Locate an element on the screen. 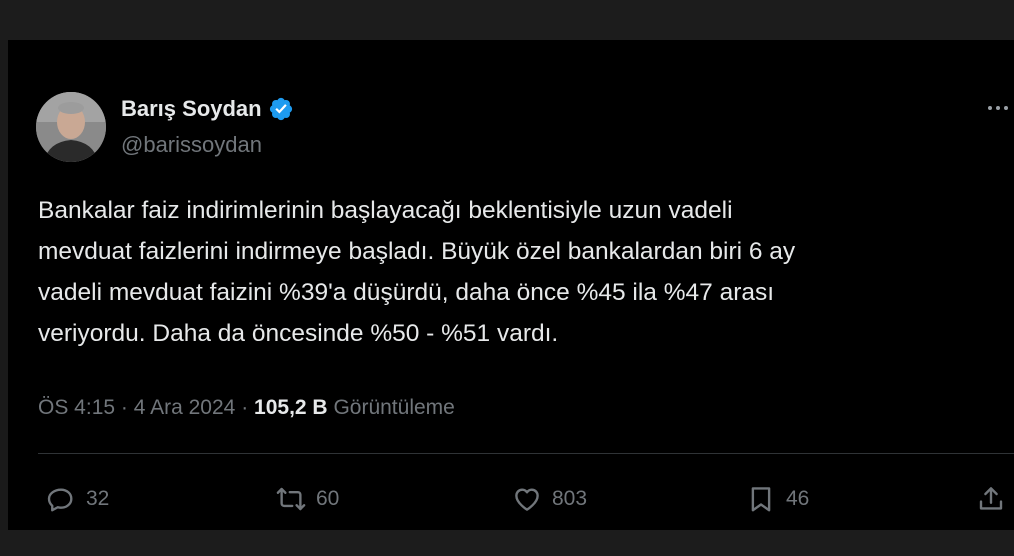 This screenshot has width=1014, height=556. reply-count: 32 is located at coordinates (98, 498).